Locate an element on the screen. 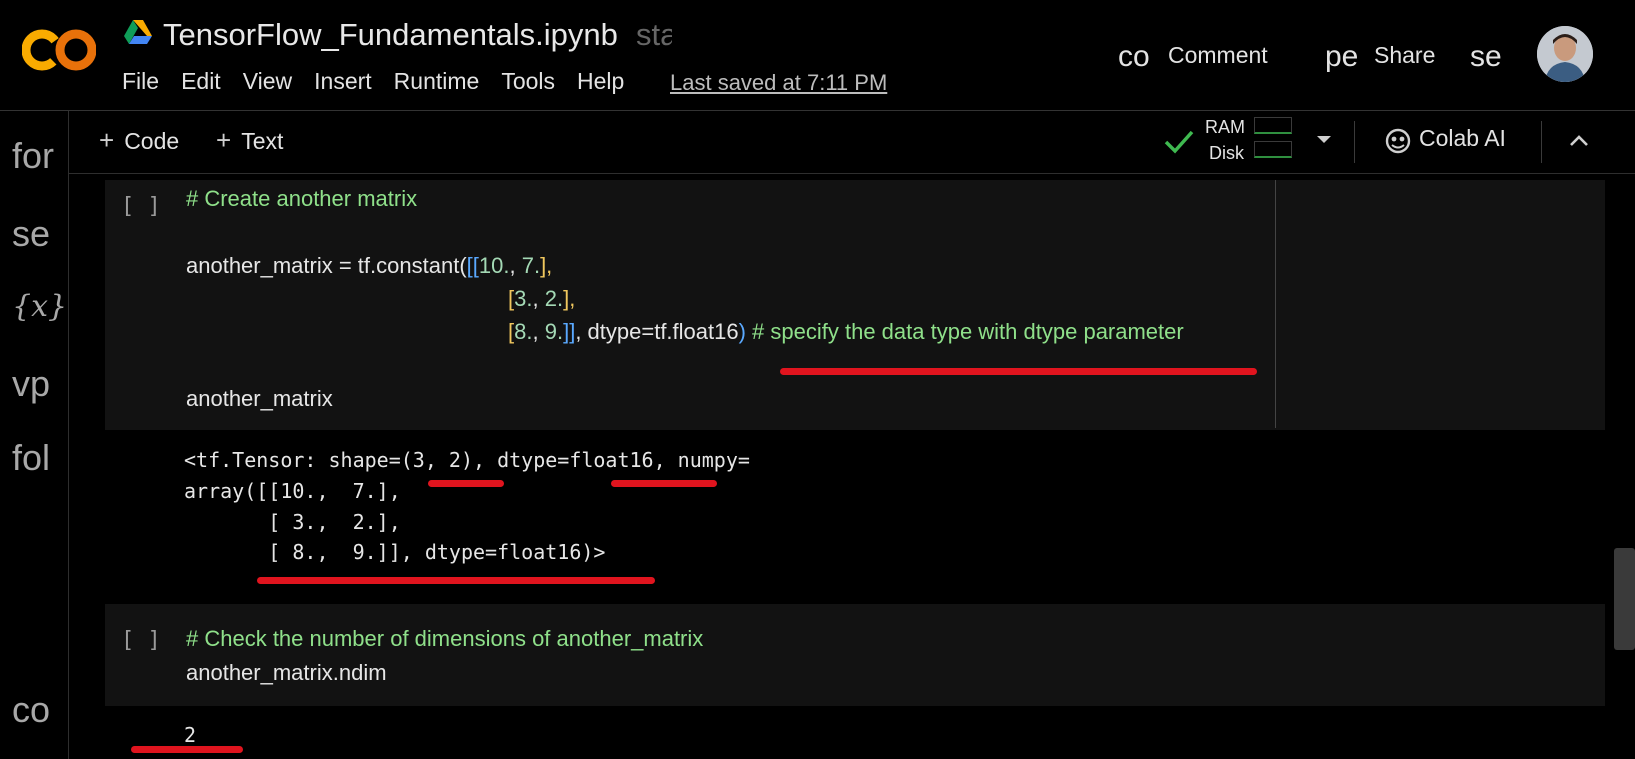 The height and width of the screenshot is (759, 1635). colab-logo is located at coordinates (59, 50).